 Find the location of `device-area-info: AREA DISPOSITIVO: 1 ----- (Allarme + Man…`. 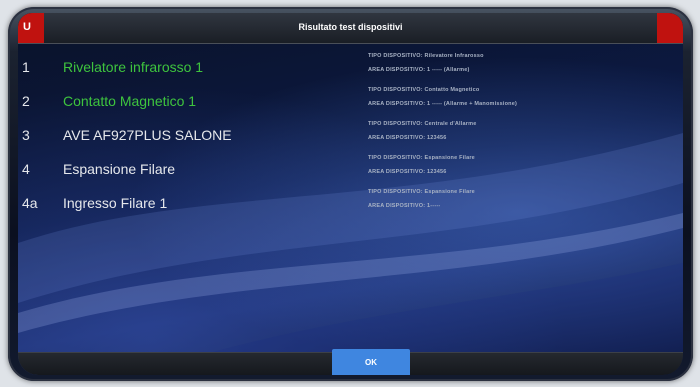

device-area-info: AREA DISPOSITIVO: 1 ----- (Allarme + Man… is located at coordinates (442, 104).